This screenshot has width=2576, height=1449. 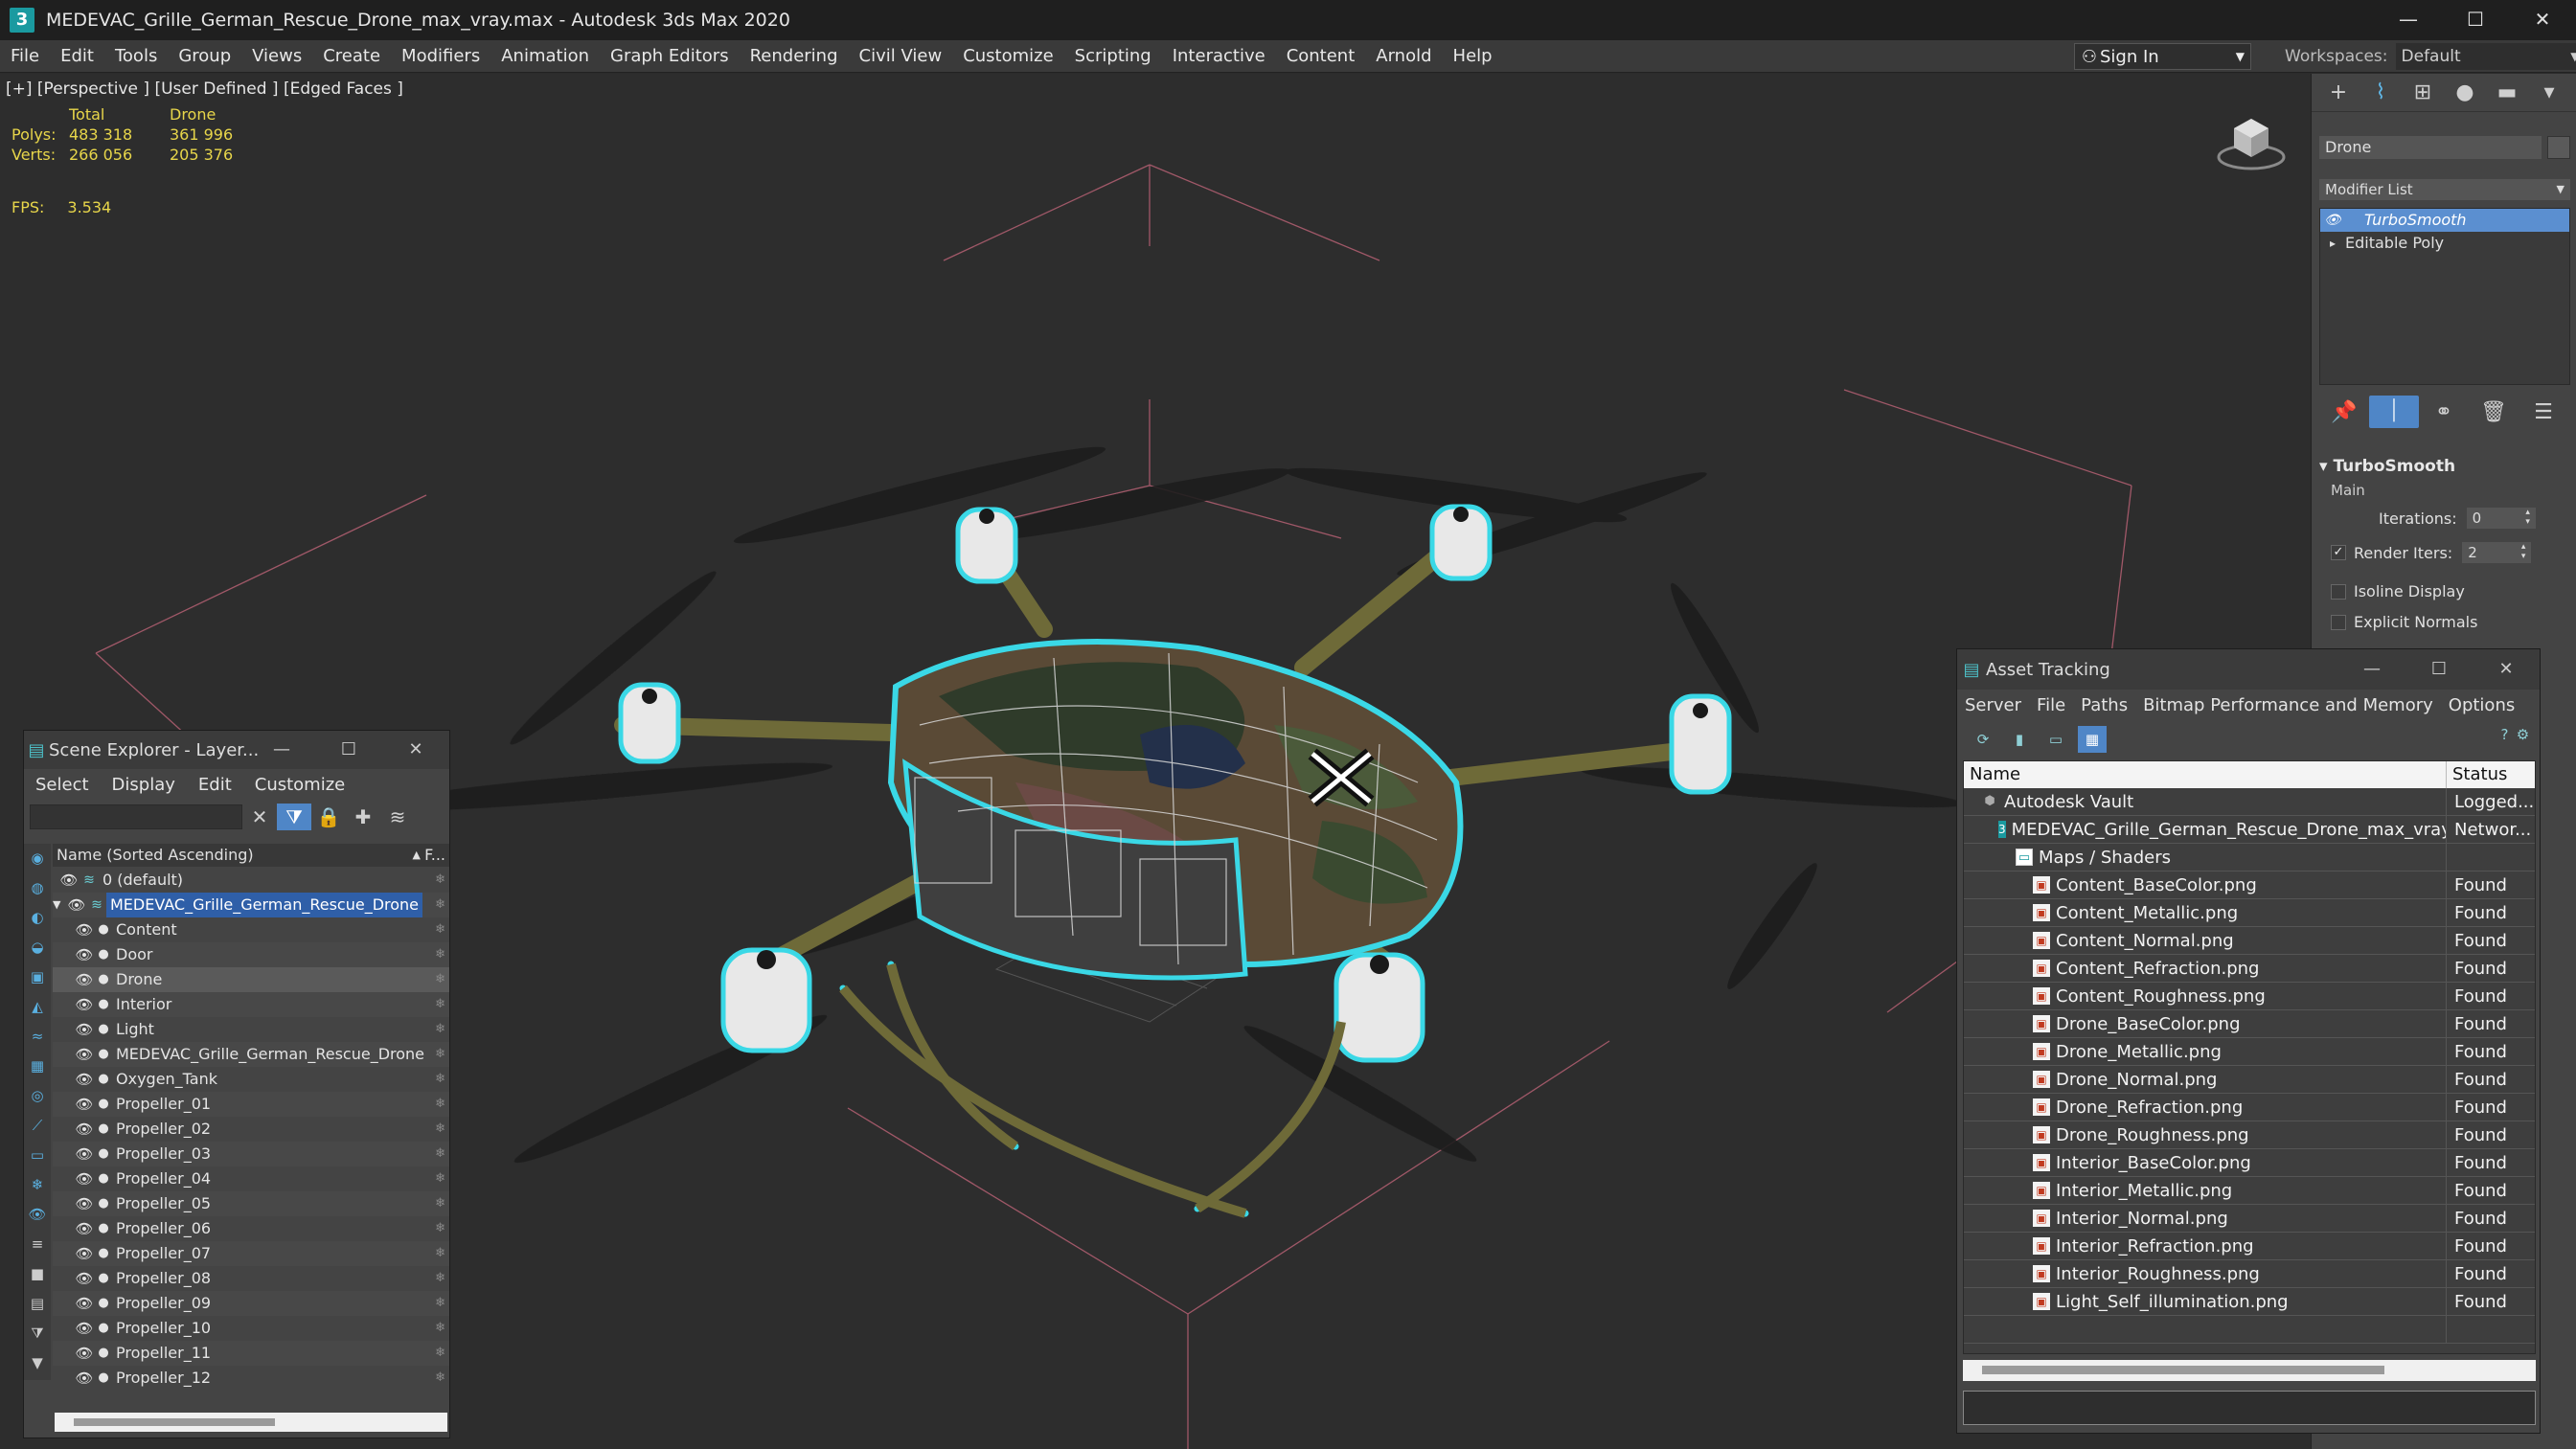 I want to click on spacewarps-filter-icon: ≈, so click(x=37, y=1037).